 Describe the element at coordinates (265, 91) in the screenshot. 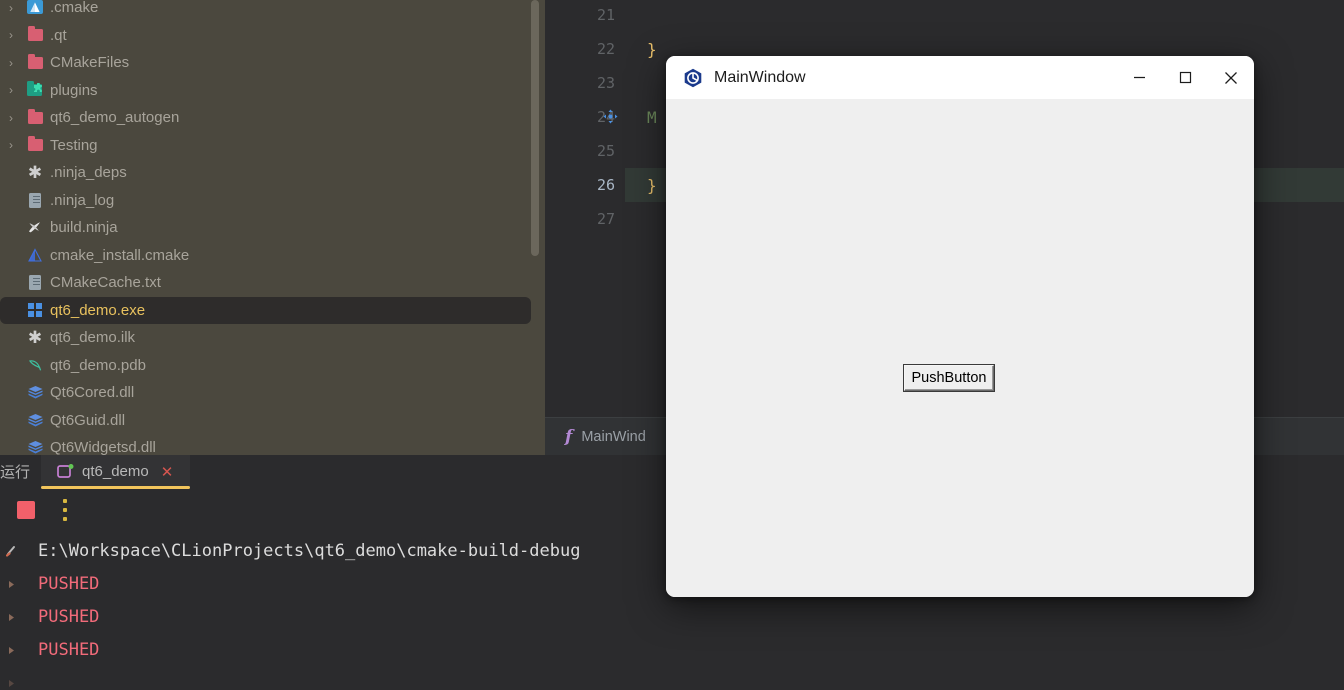

I see `tree-item-plugins: › plugins` at that location.